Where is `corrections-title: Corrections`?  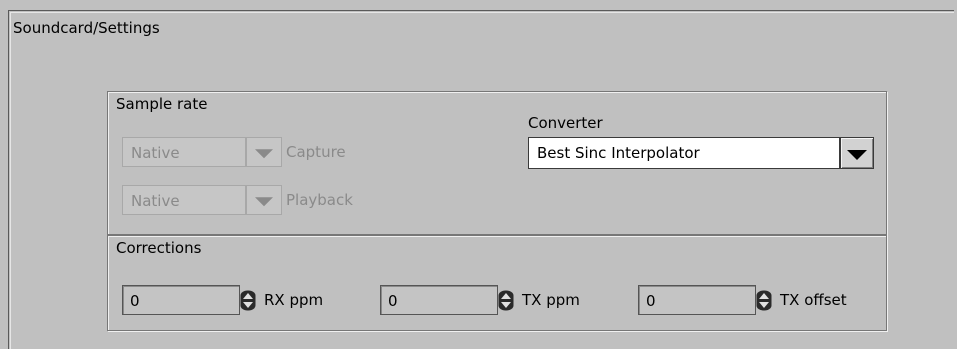 corrections-title: Corrections is located at coordinates (159, 248).